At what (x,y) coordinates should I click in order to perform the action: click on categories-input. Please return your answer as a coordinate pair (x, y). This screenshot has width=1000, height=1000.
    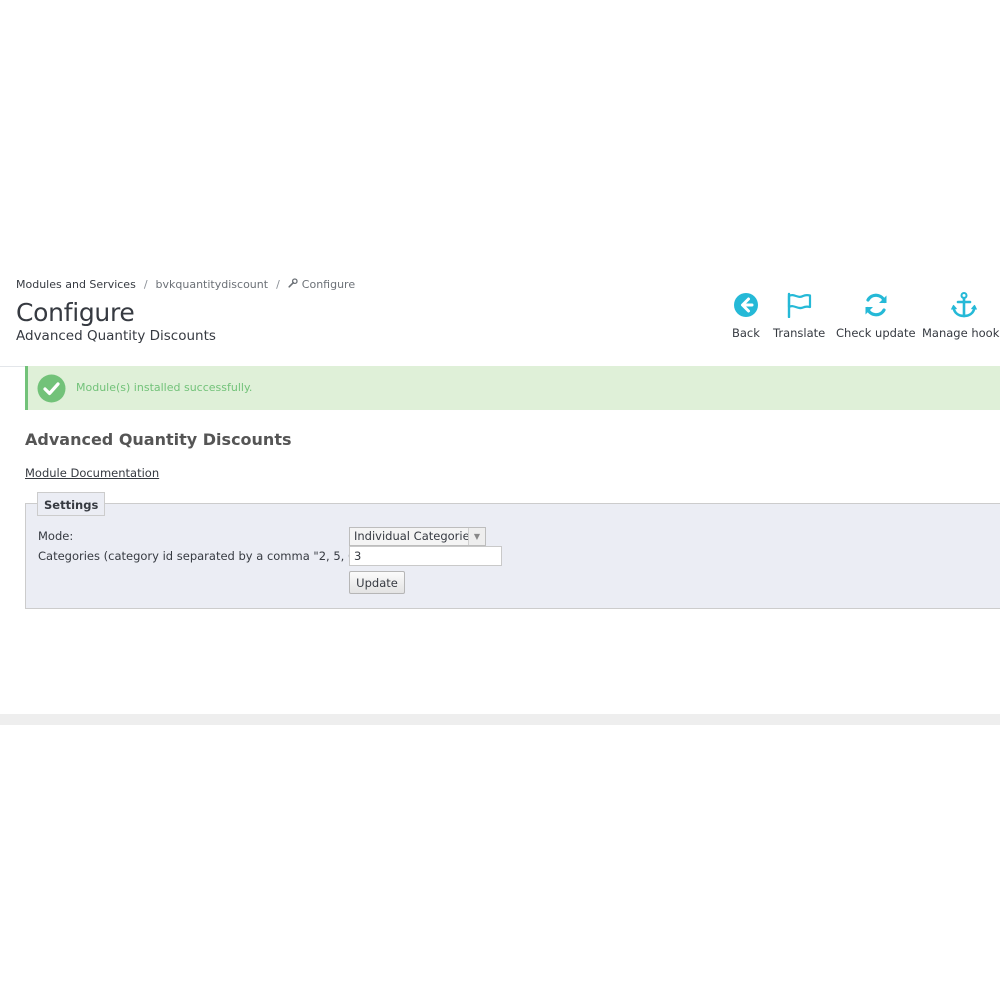
    Looking at the image, I should click on (425, 556).